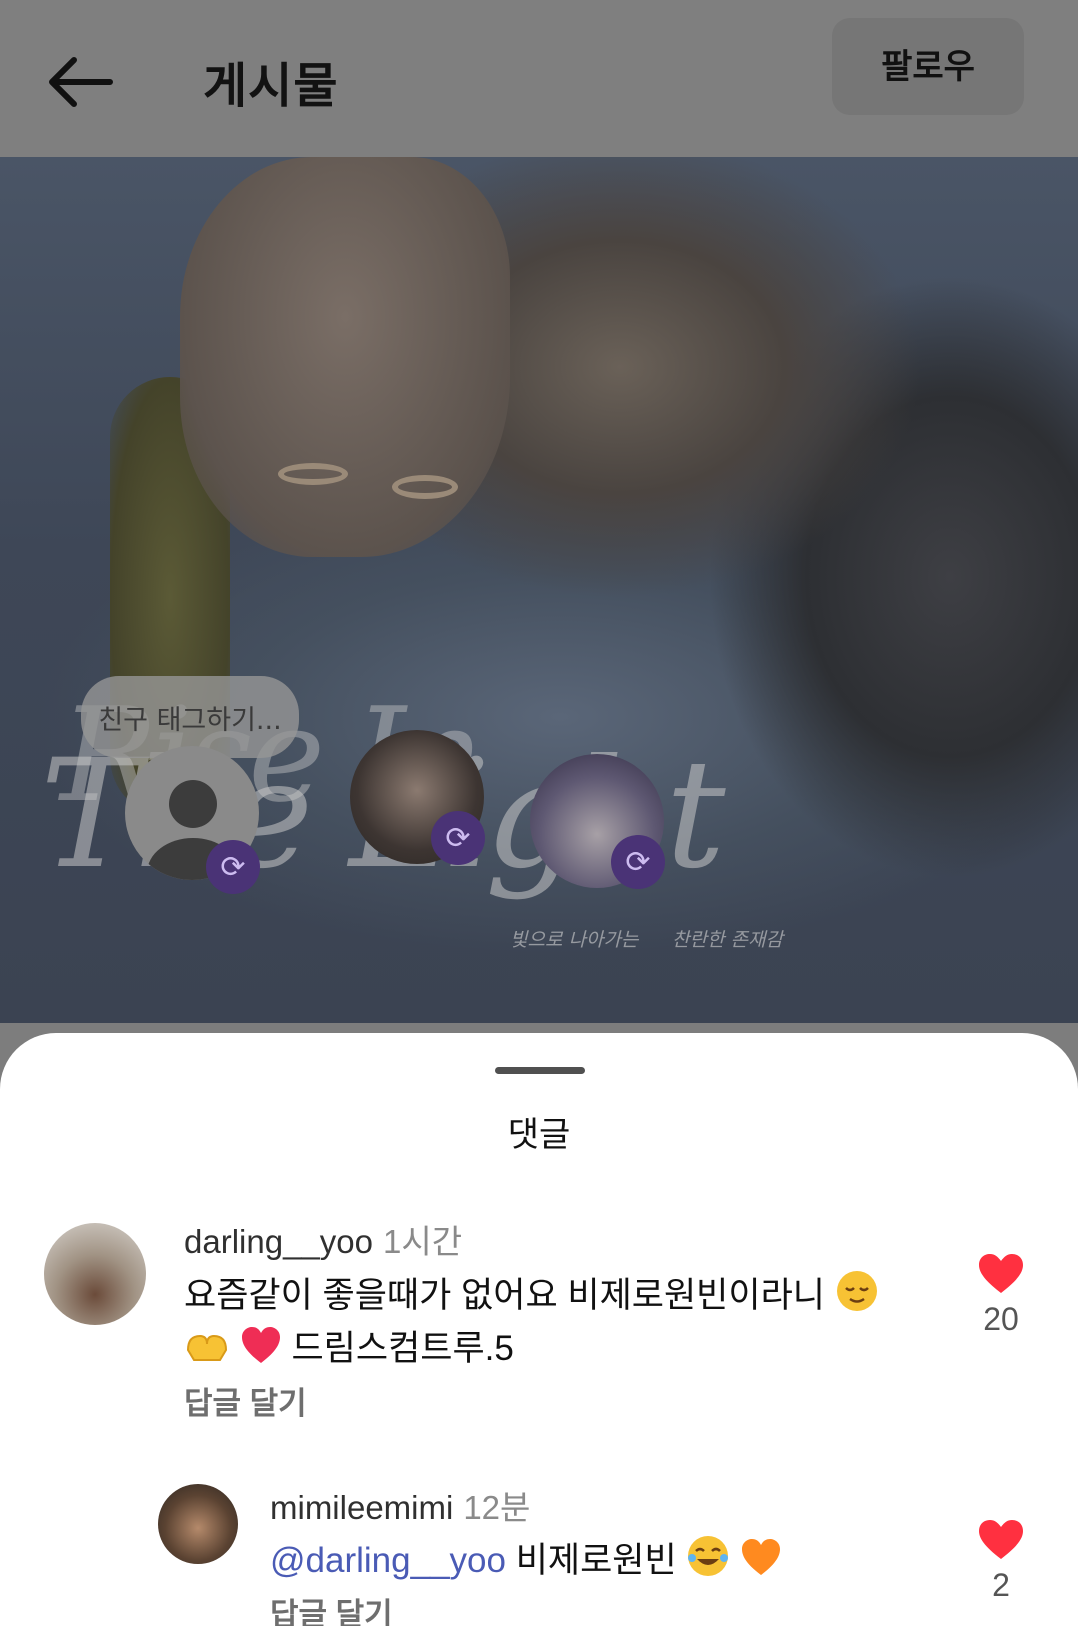 This screenshot has width=1078, height=1626. I want to click on person-head-icon, so click(193, 804).